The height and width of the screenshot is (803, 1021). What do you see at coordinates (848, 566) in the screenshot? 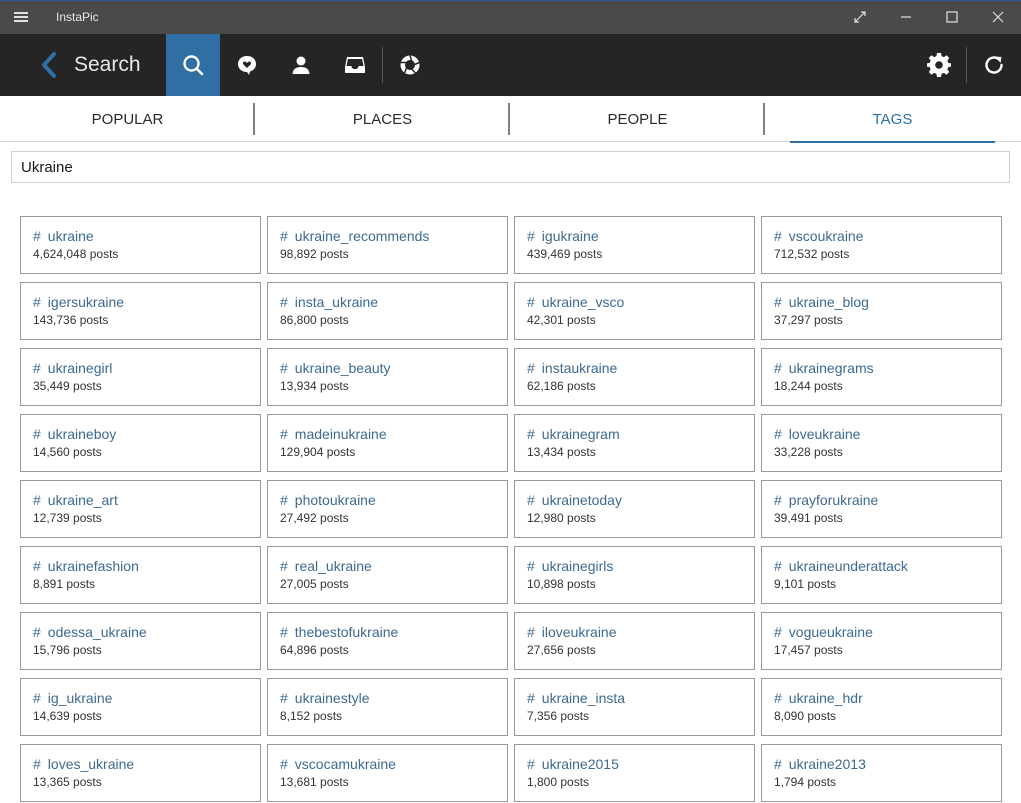
I see `tag-label: ukraineunderattack` at bounding box center [848, 566].